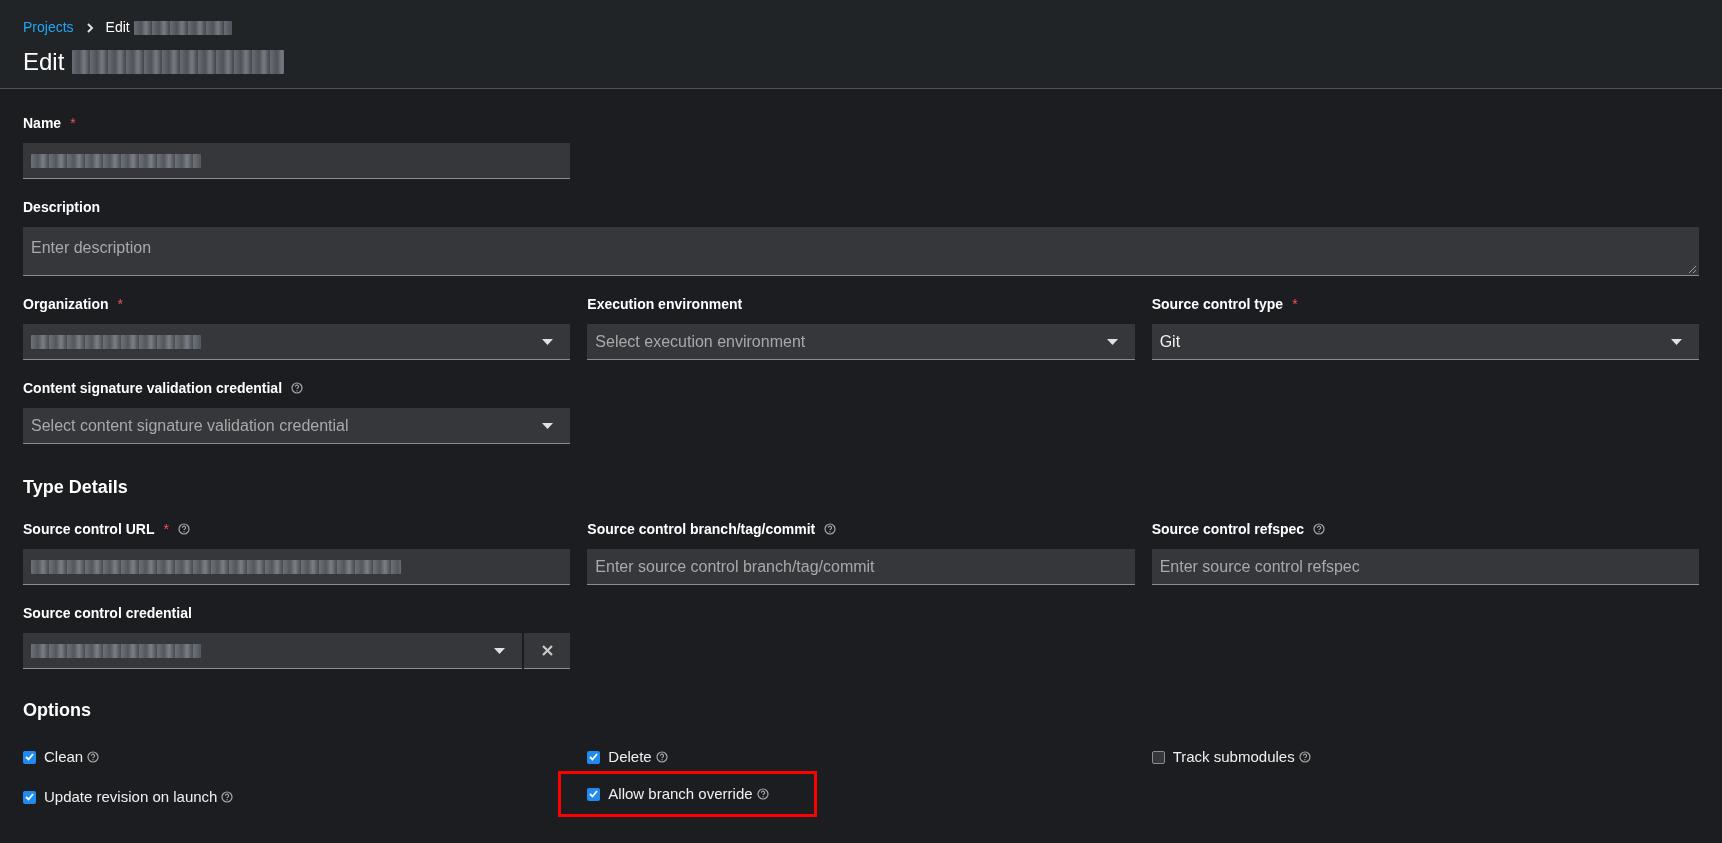 The height and width of the screenshot is (843, 1722). I want to click on field-label: Content signature validation credential, so click(153, 388).